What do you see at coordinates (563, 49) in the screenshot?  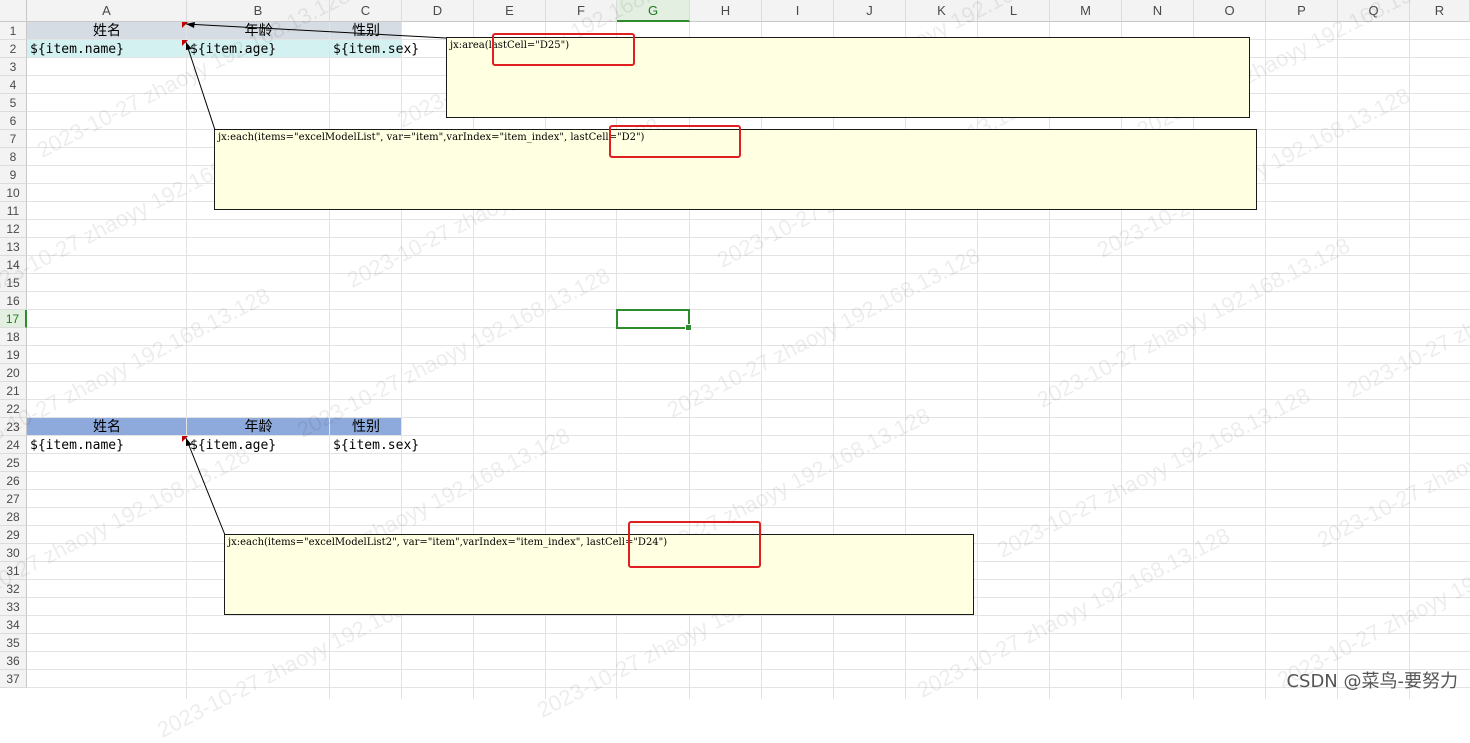 I see `highlight-lastcell-d25` at bounding box center [563, 49].